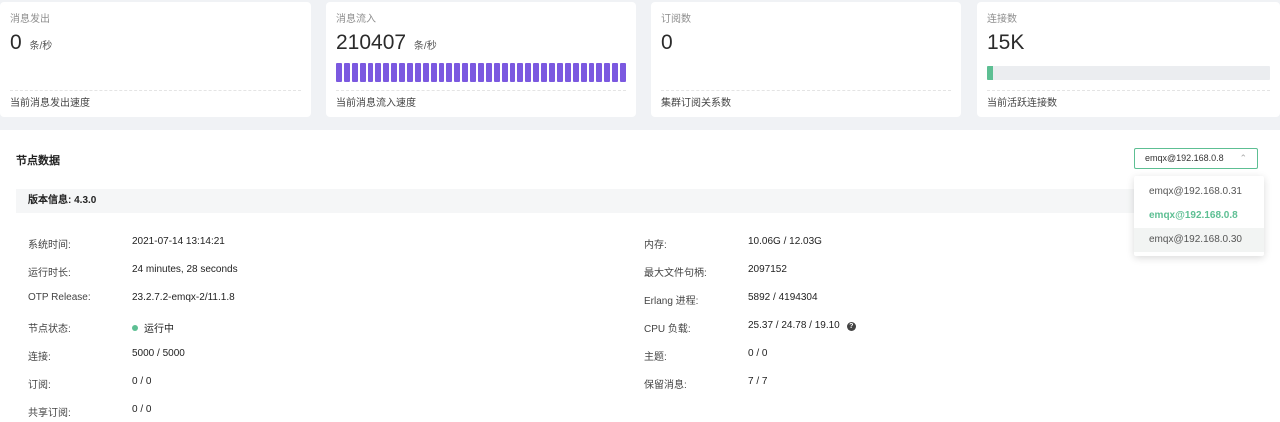 The width and height of the screenshot is (1280, 422). What do you see at coordinates (356, 19) in the screenshot?
I see `card-label: 消息流入` at bounding box center [356, 19].